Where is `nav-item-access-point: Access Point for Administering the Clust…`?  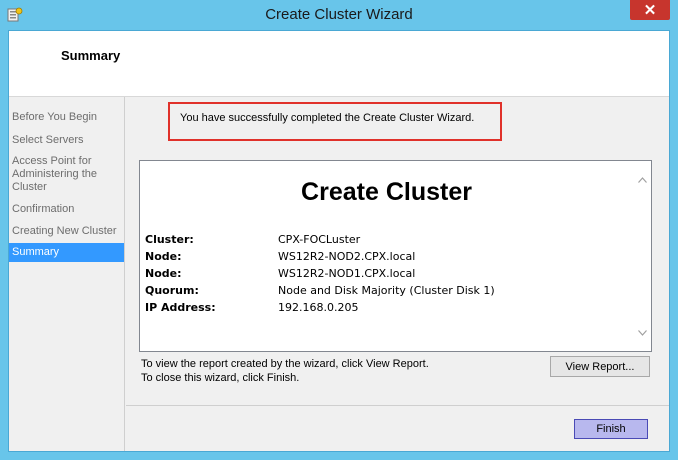 nav-item-access-point: Access Point for Administering the Clust… is located at coordinates (66, 174).